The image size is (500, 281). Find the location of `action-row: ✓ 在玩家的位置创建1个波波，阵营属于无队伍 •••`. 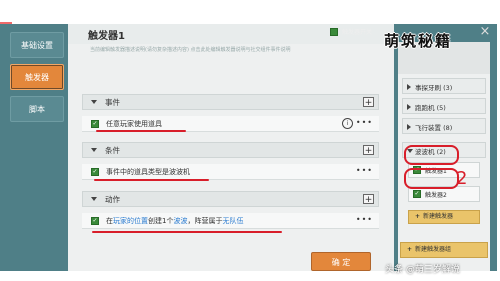

action-row: ✓ 在玩家的位置创建1个波波，阵营属于无队伍 ••• is located at coordinates (230, 221).